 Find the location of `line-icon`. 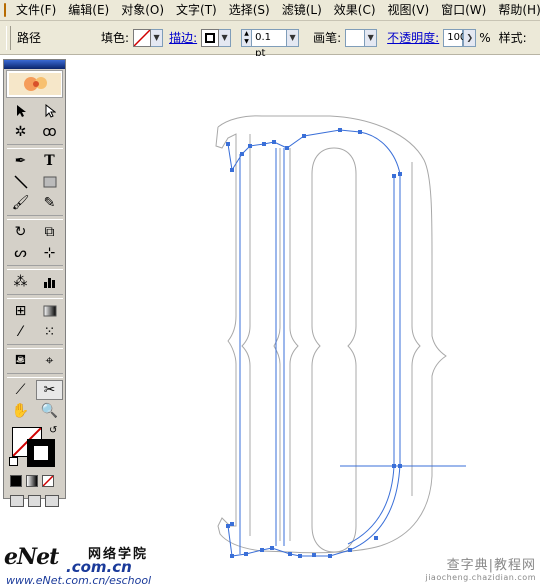

line-icon is located at coordinates (20, 182).